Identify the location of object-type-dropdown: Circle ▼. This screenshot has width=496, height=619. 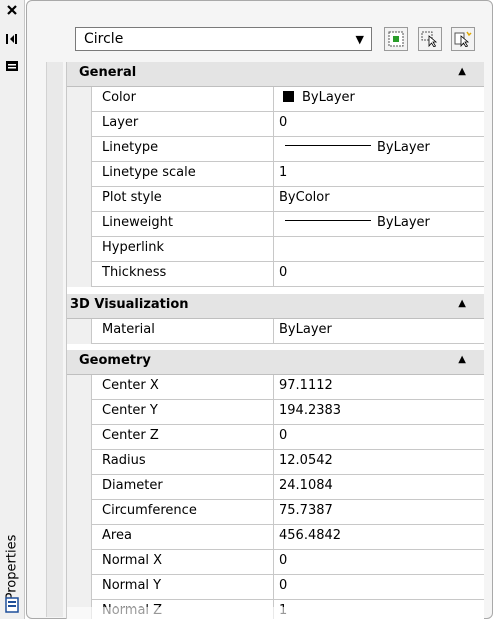
(223, 39).